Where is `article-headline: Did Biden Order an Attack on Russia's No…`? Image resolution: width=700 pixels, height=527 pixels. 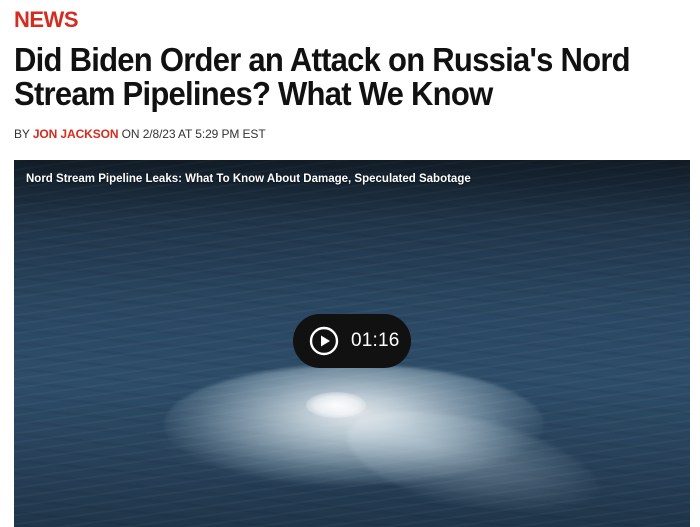
article-headline: Did Biden Order an Attack on Russia's No… is located at coordinates (322, 76).